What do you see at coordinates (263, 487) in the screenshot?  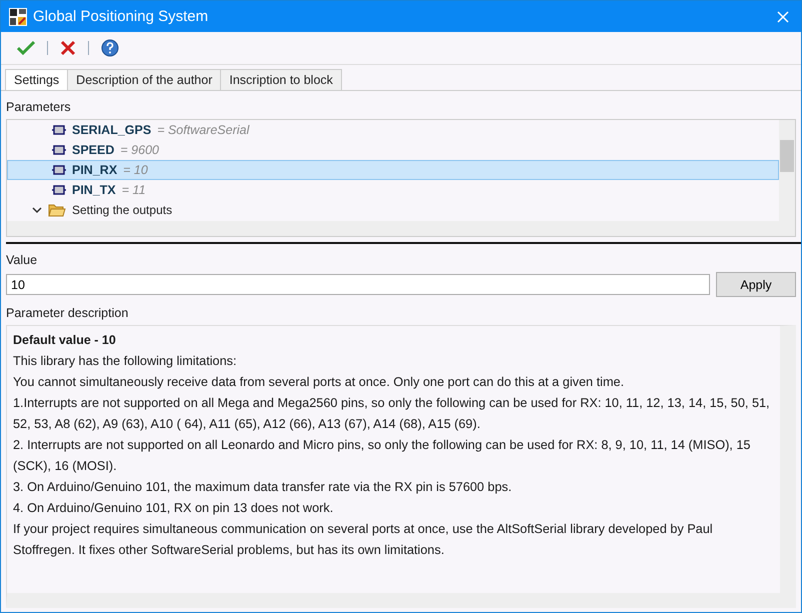 I see `description-text: 3. On Arduino/Genuino 101, the maximum data transfer rate via the RX pin is 57600 bps.` at bounding box center [263, 487].